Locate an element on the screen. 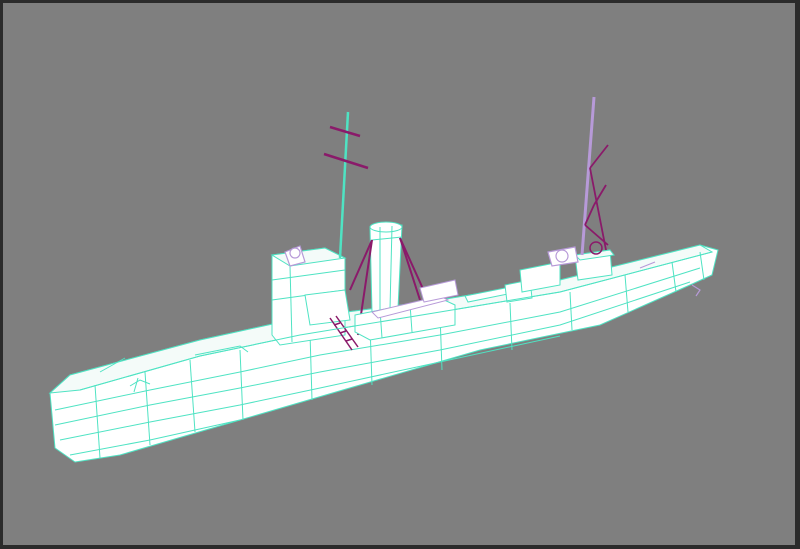 This screenshot has width=800, height=549. foremast is located at coordinates (344, 185).